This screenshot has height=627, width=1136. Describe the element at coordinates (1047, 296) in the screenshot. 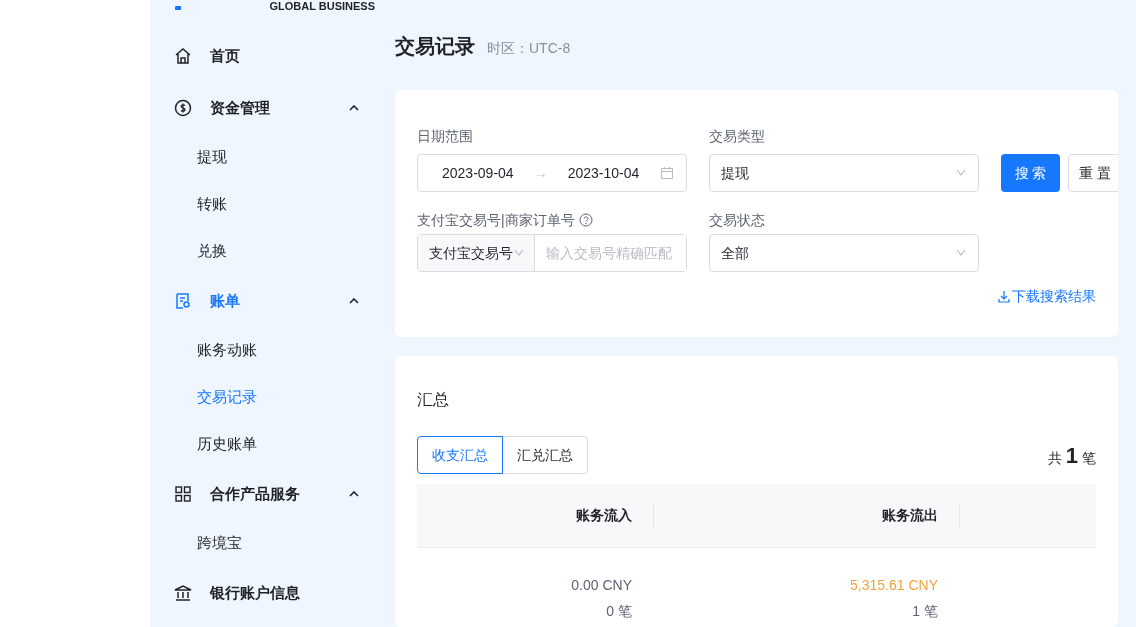

I see `download-link: 下载搜索结果` at that location.